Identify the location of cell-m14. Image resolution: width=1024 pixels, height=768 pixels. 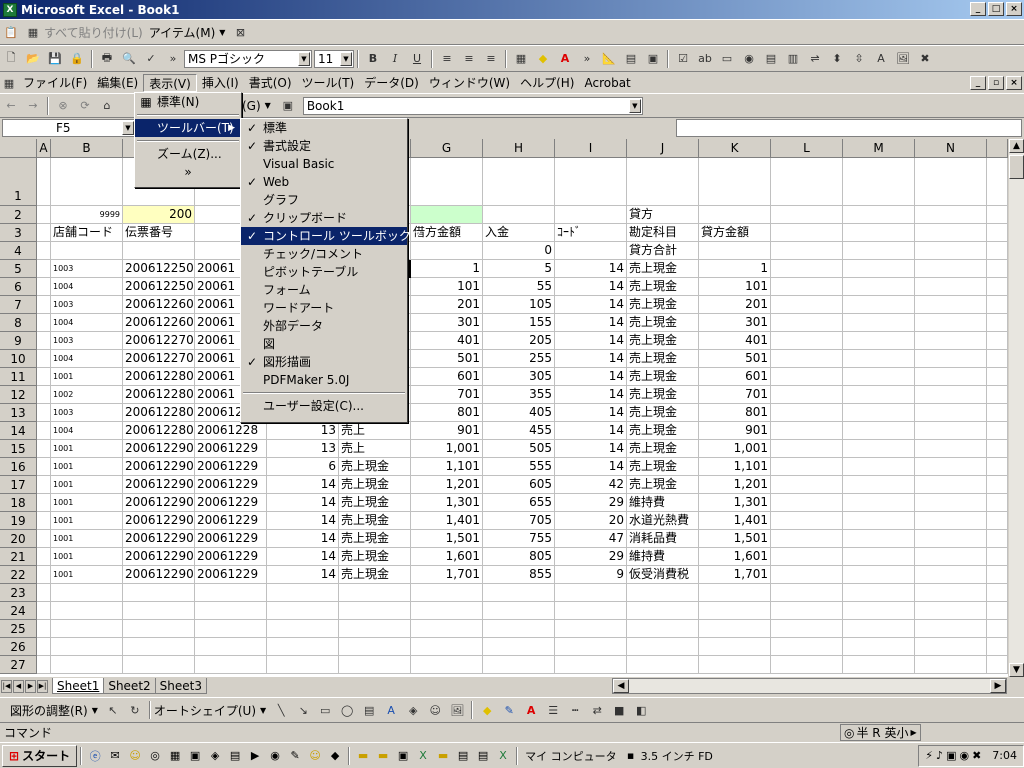
(879, 431).